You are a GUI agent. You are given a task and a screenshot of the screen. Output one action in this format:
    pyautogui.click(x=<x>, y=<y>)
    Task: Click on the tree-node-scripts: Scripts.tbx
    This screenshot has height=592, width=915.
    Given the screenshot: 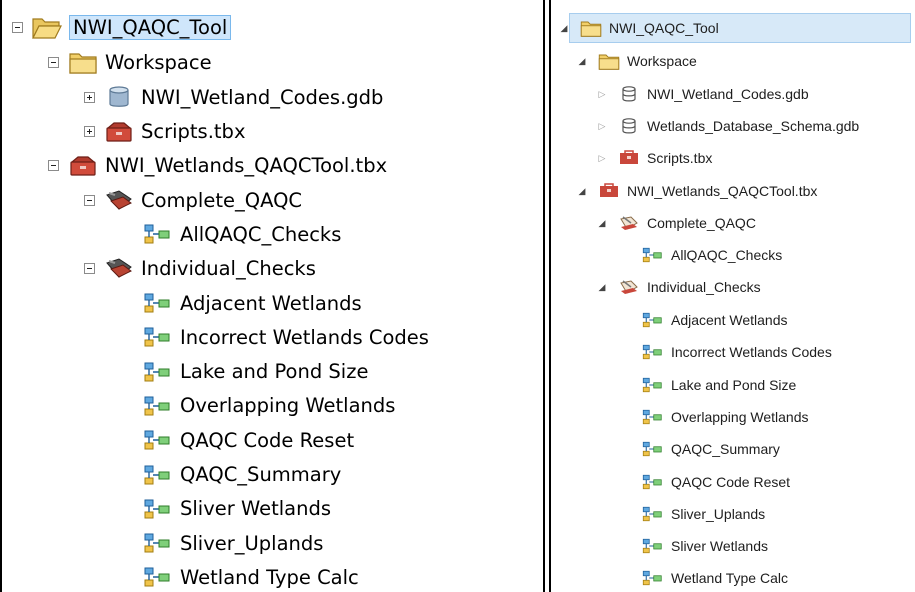 What is the action you would take?
    pyautogui.click(x=164, y=131)
    